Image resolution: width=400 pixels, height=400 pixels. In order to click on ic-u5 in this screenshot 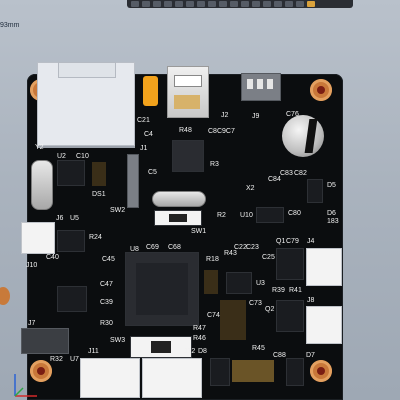, I will do `click(71, 241)`.